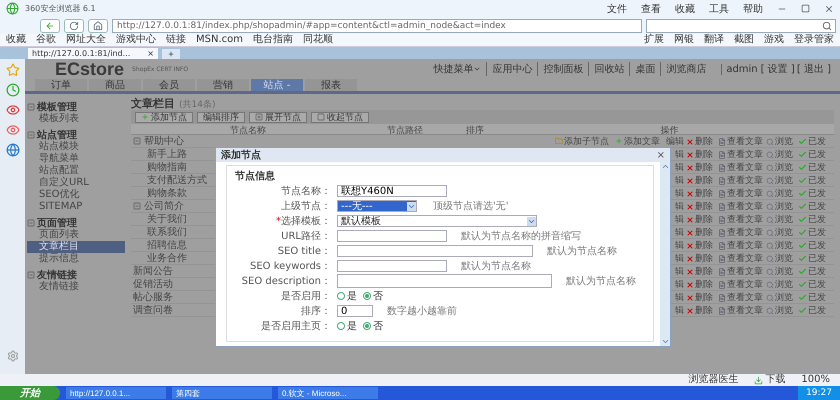  I want to click on bookmark-link: 游戏中心, so click(136, 40).